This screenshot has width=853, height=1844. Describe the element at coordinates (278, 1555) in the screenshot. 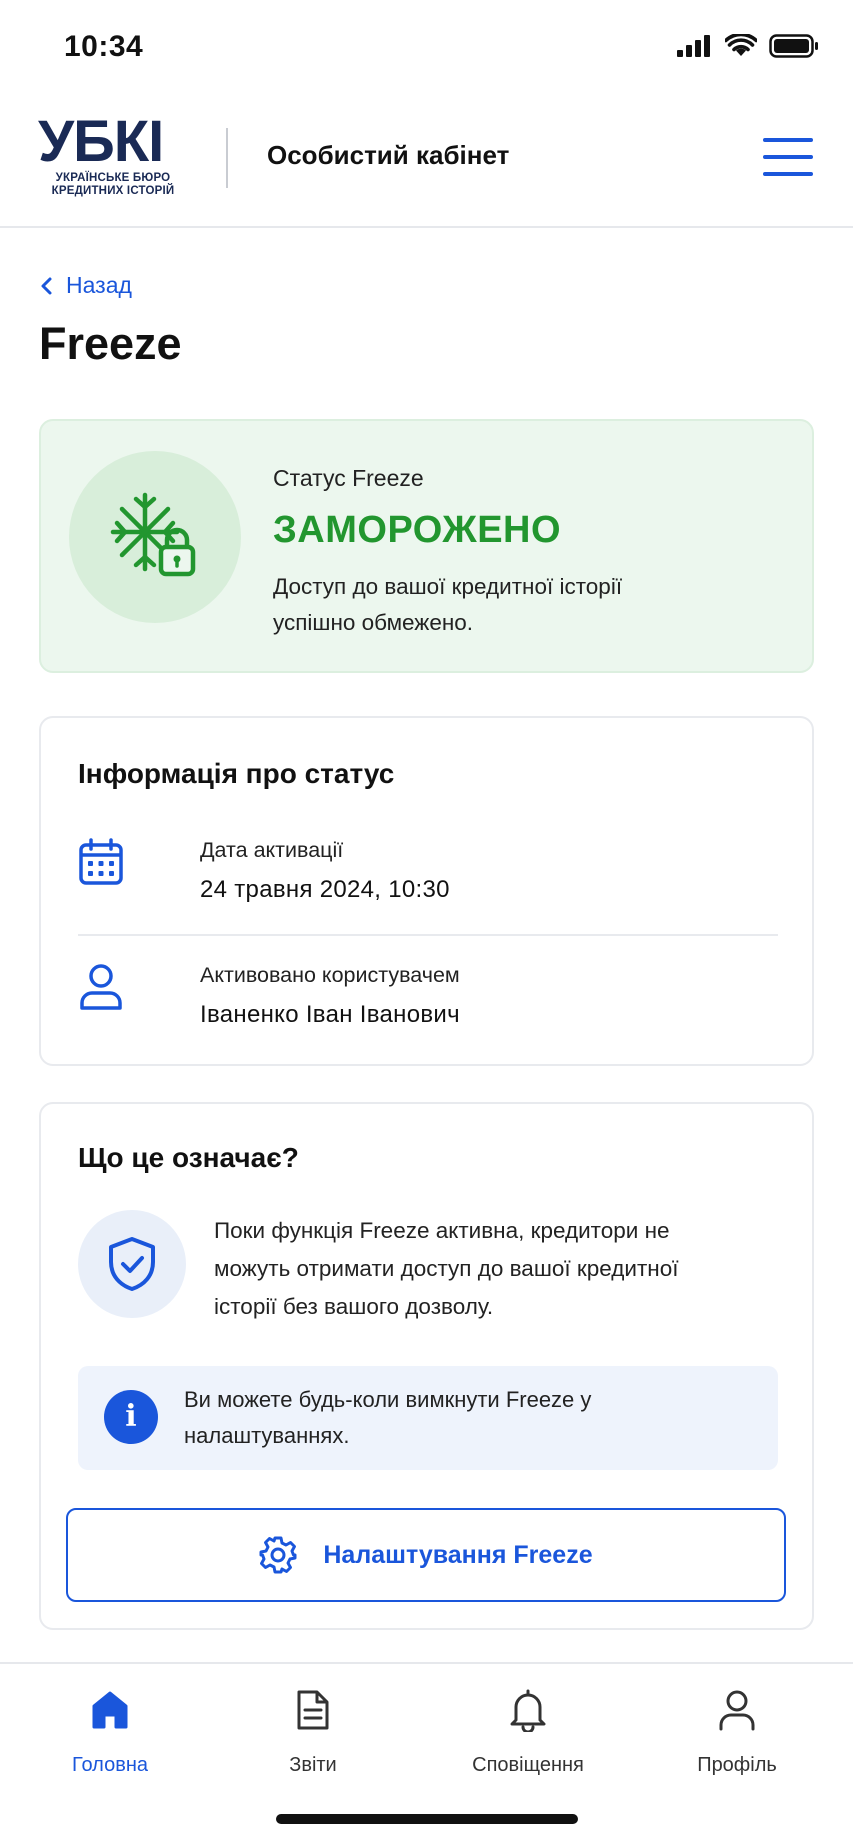

I see `gear-icon` at that location.